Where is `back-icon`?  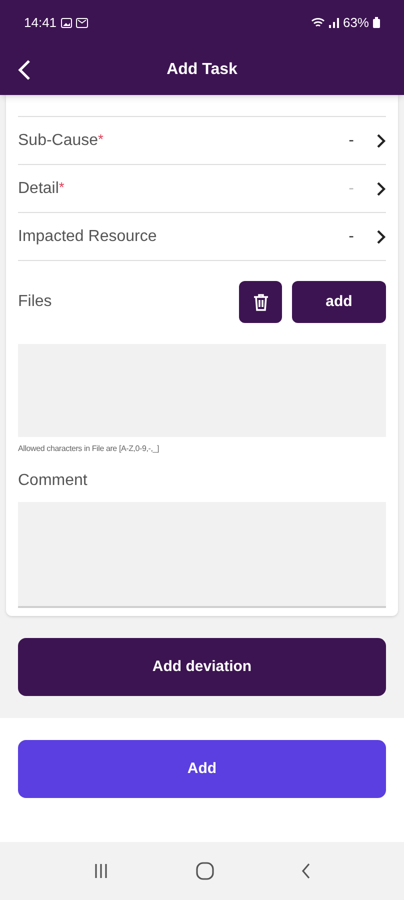 back-icon is located at coordinates (24, 70).